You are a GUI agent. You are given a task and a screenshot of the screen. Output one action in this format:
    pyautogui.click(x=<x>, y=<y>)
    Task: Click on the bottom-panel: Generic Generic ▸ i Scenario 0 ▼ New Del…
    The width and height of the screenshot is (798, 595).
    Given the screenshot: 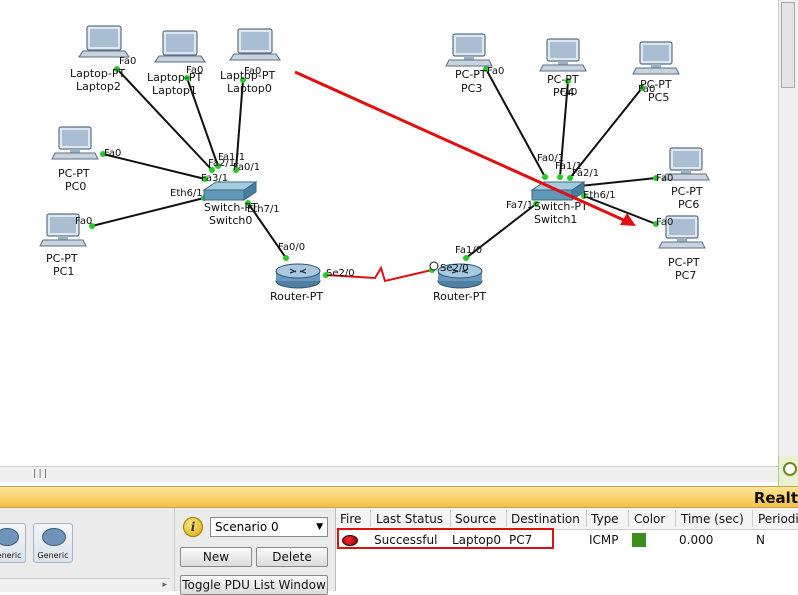 What is the action you would take?
    pyautogui.click(x=399, y=551)
    